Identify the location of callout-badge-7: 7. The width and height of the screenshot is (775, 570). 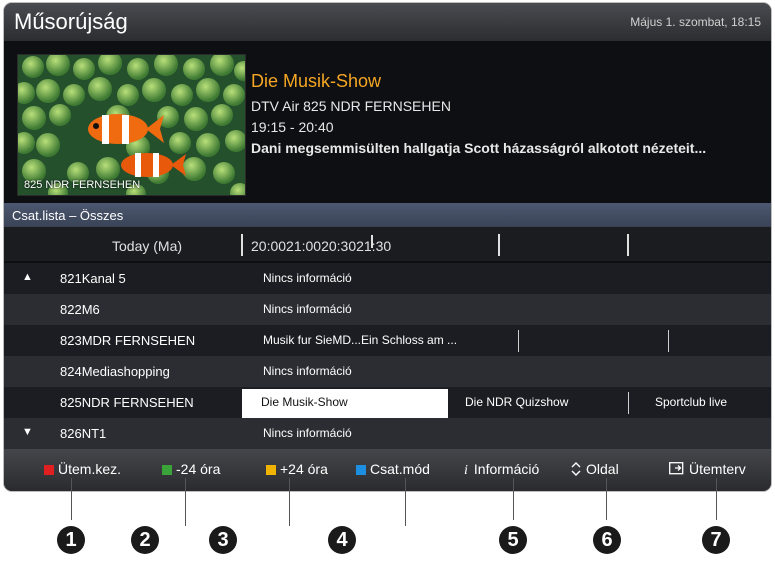
(716, 540).